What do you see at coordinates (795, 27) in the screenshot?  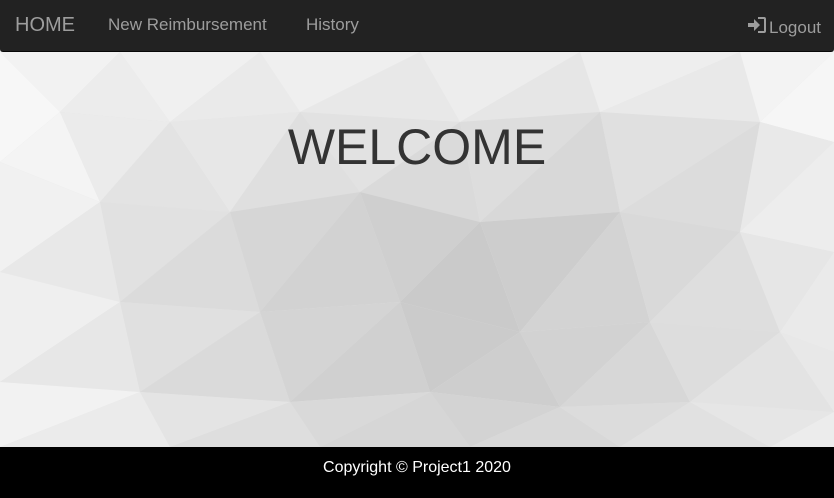 I see `logout-label: Logout` at bounding box center [795, 27].